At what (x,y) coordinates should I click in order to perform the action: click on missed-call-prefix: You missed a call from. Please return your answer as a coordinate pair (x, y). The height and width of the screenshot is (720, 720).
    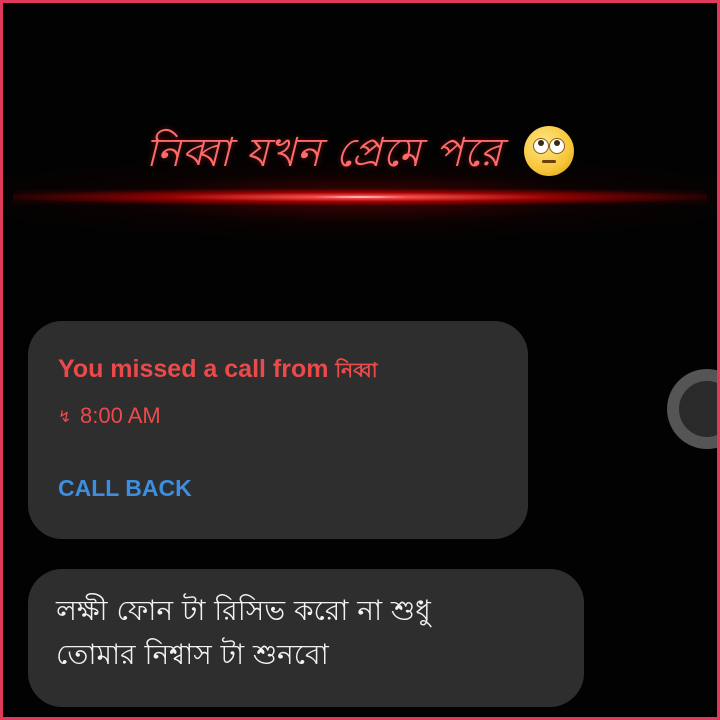
    Looking at the image, I should click on (193, 369).